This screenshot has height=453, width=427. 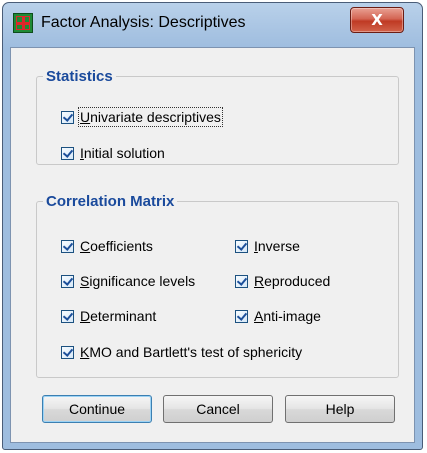 I want to click on kmo-bartlett-label: KMO and Bartlett's test of sphericity, so click(x=191, y=352).